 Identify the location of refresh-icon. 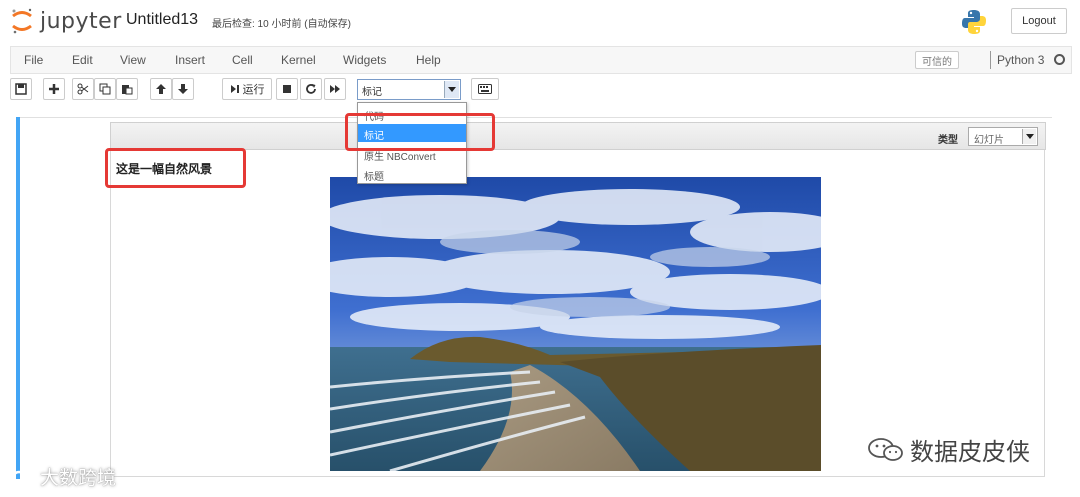
(311, 89).